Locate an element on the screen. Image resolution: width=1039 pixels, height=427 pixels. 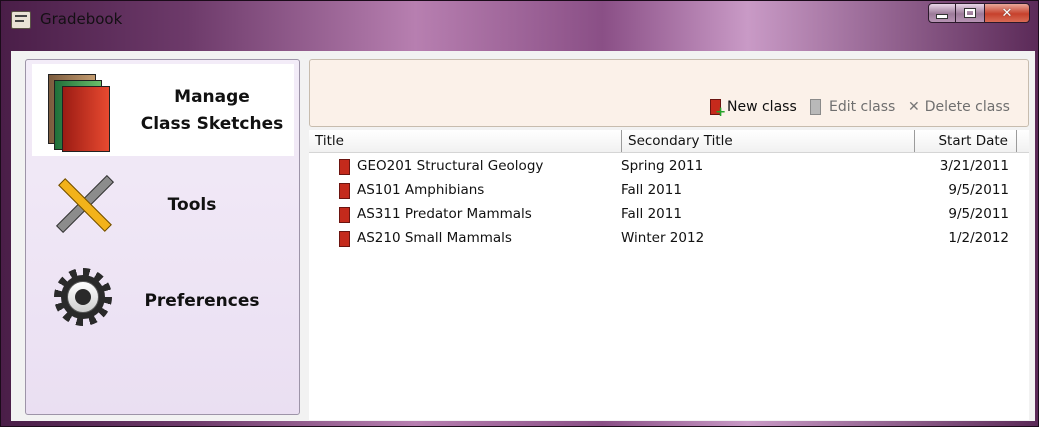
new-class-label: New class is located at coordinates (762, 107).